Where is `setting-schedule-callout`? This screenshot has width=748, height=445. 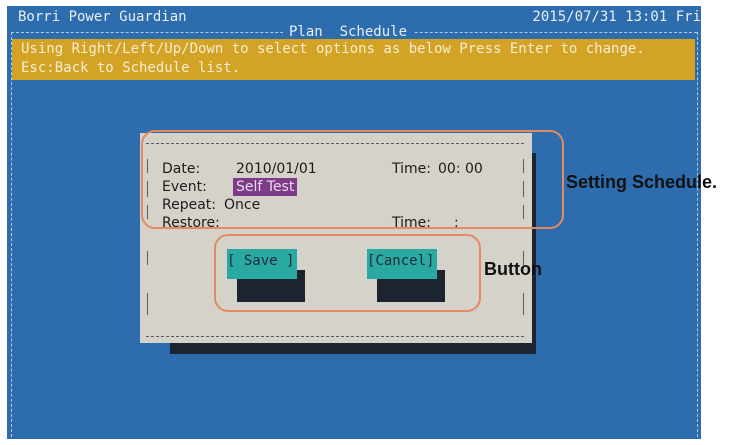 setting-schedule-callout is located at coordinates (352, 179).